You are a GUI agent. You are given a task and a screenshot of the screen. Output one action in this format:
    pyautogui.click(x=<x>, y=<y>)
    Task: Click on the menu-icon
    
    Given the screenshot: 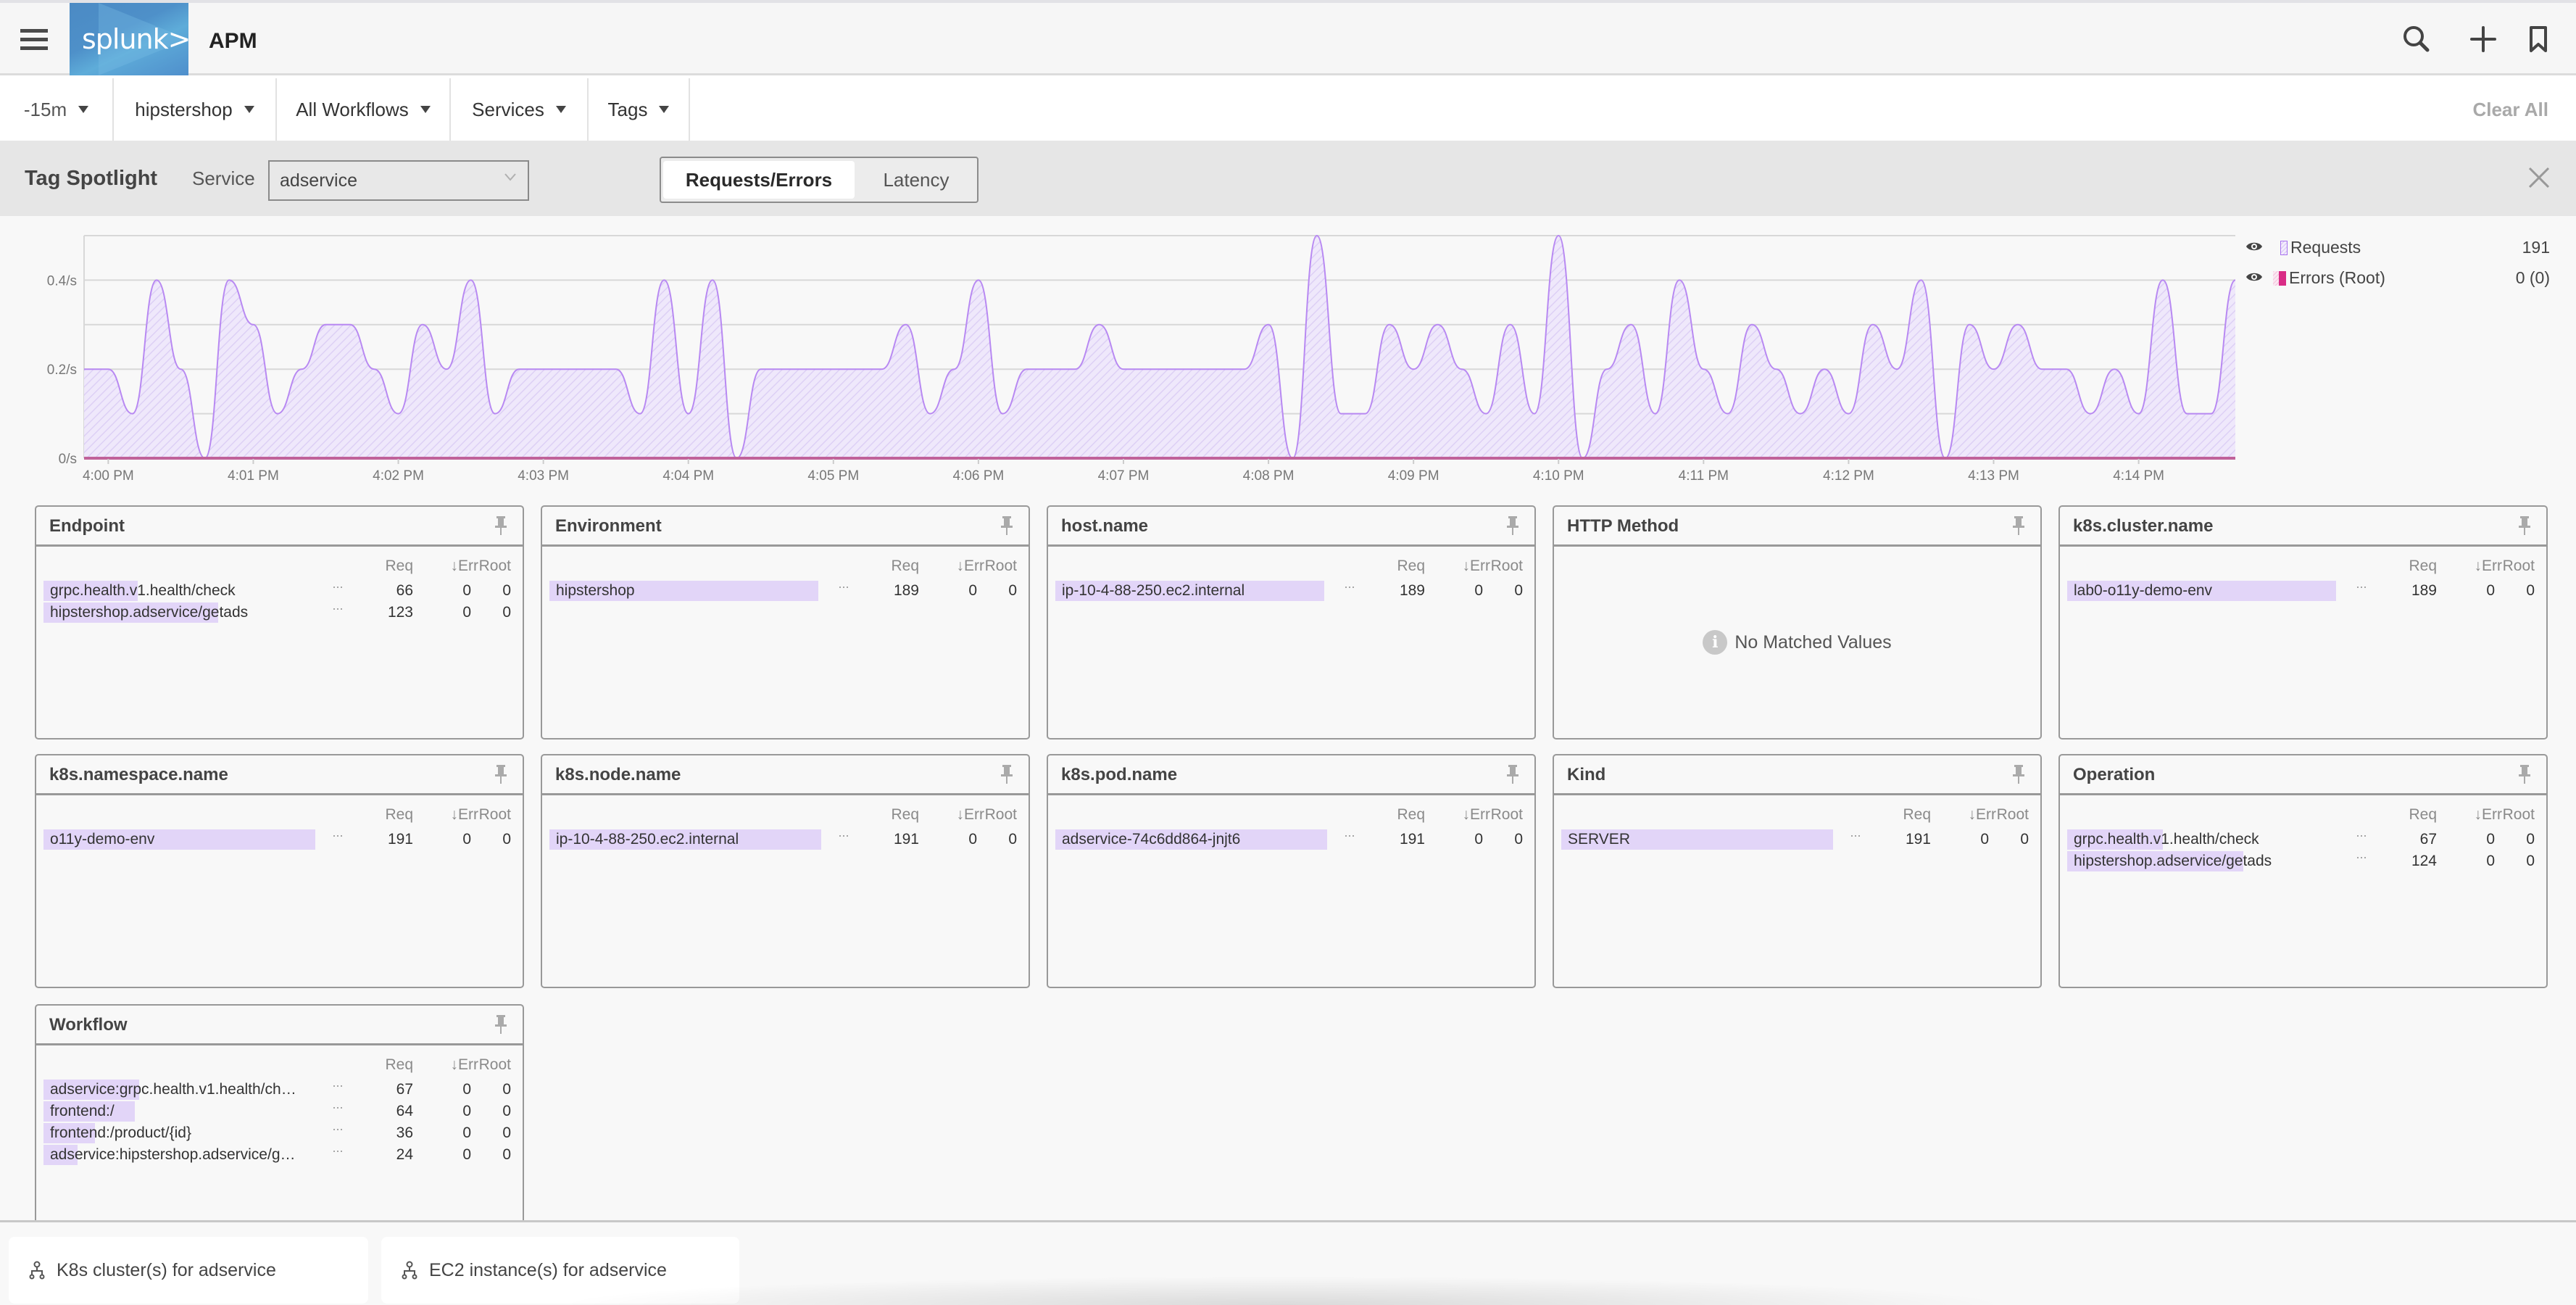 What is the action you would take?
    pyautogui.click(x=34, y=40)
    